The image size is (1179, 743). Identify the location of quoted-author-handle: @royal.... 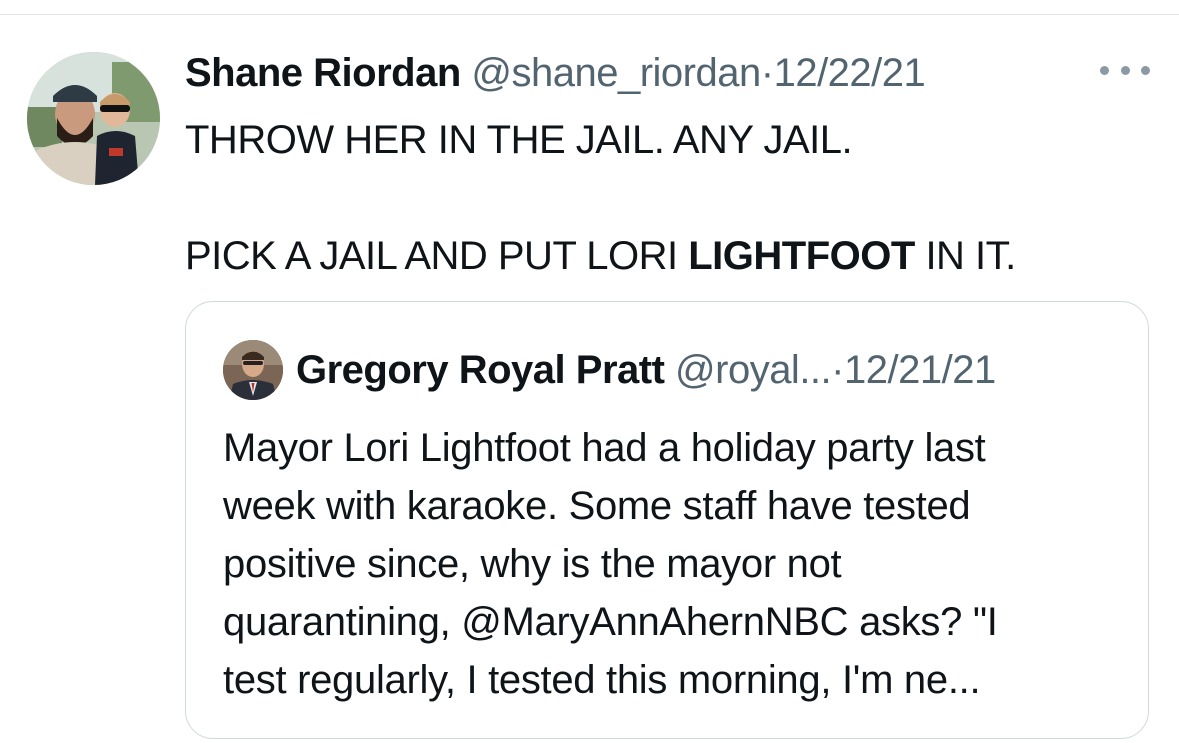
(753, 370).